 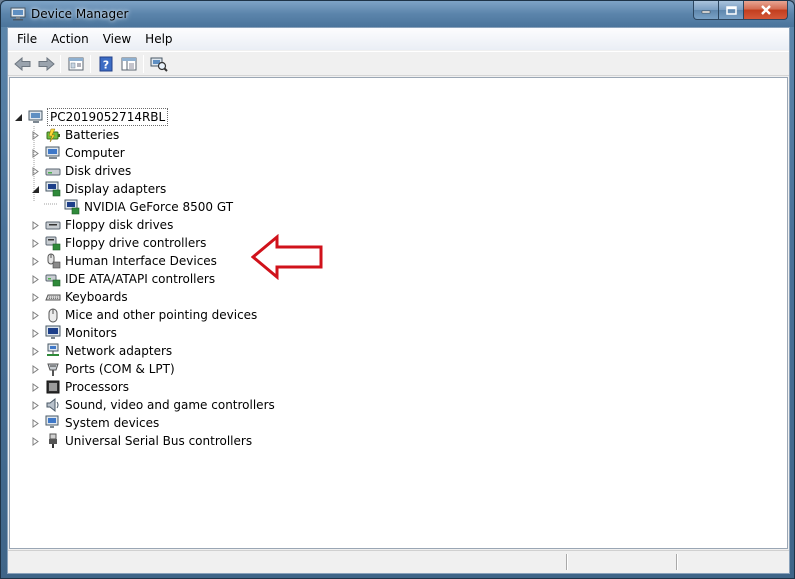 I want to click on tree-category-floppy-disk-drives: Floppy disk drives, so click(x=110, y=225).